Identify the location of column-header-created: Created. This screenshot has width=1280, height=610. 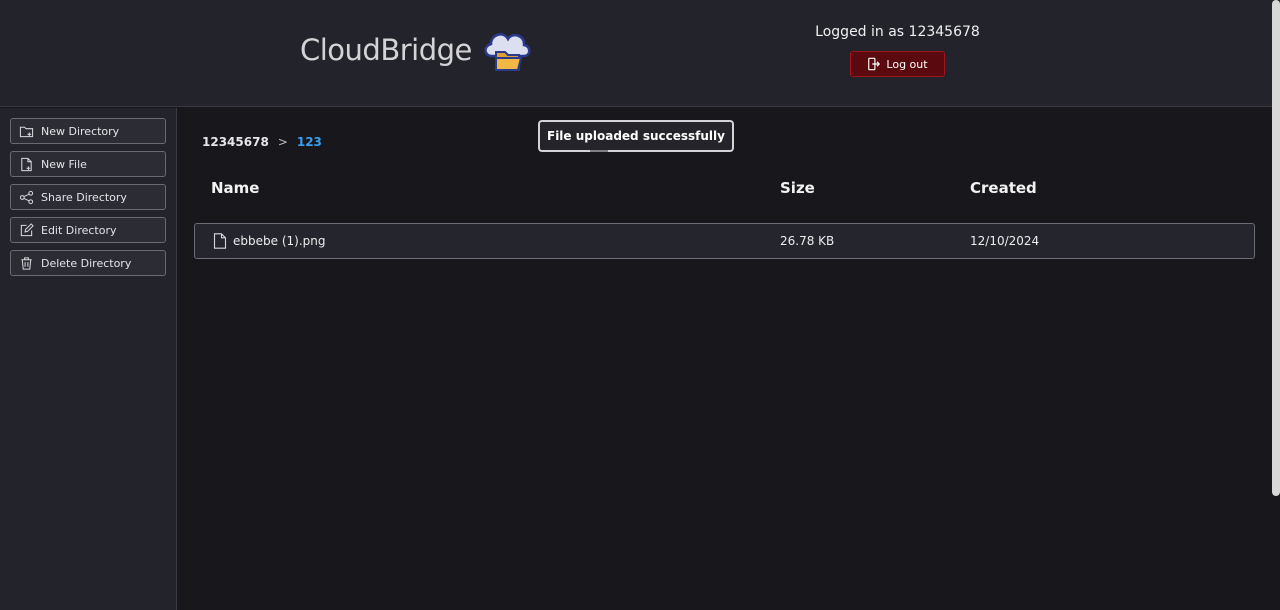
(1003, 188).